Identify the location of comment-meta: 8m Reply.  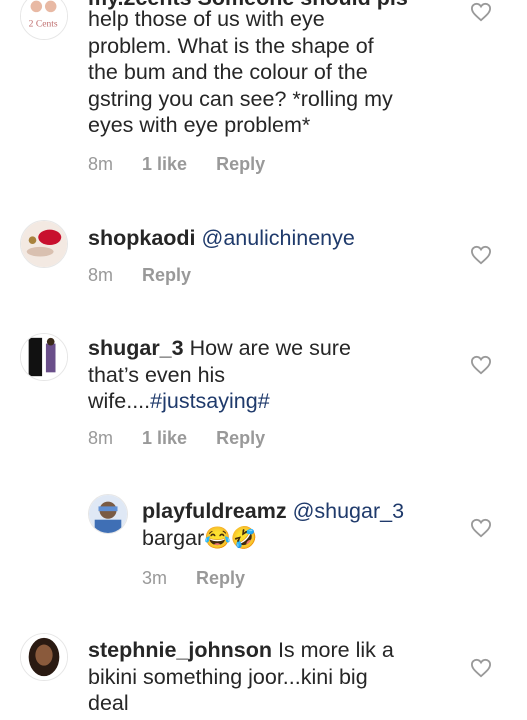
(151, 275).